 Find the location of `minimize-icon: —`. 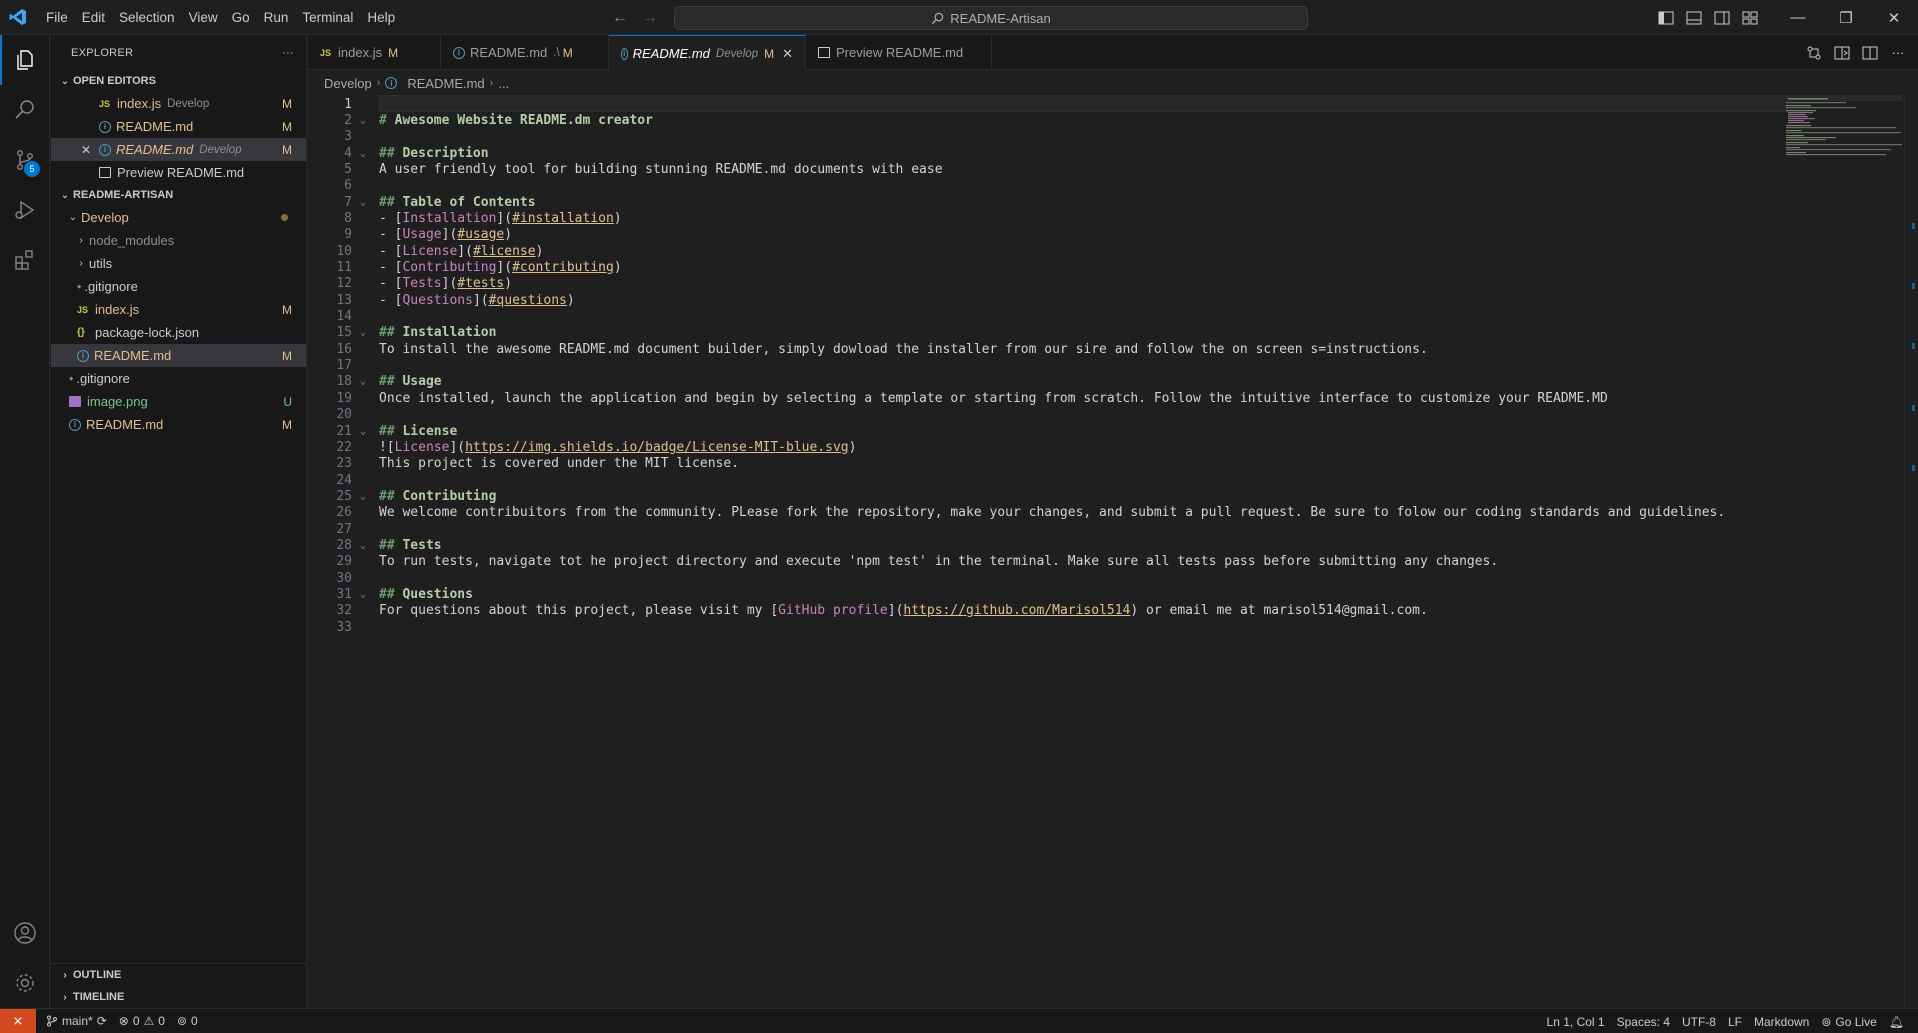

minimize-icon: — is located at coordinates (1798, 17).